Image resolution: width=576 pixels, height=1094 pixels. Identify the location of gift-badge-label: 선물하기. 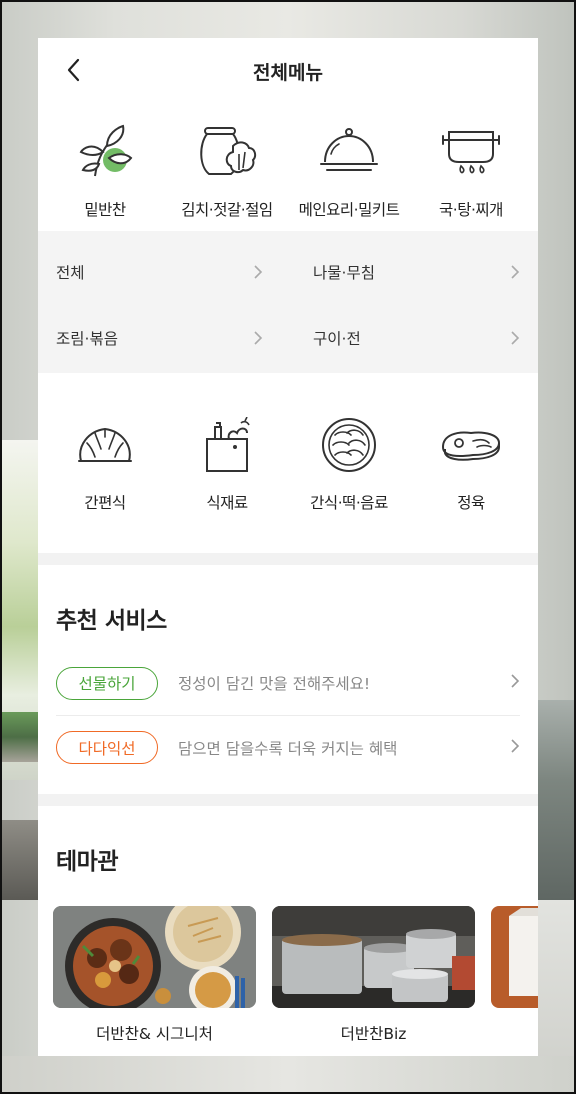
(107, 684).